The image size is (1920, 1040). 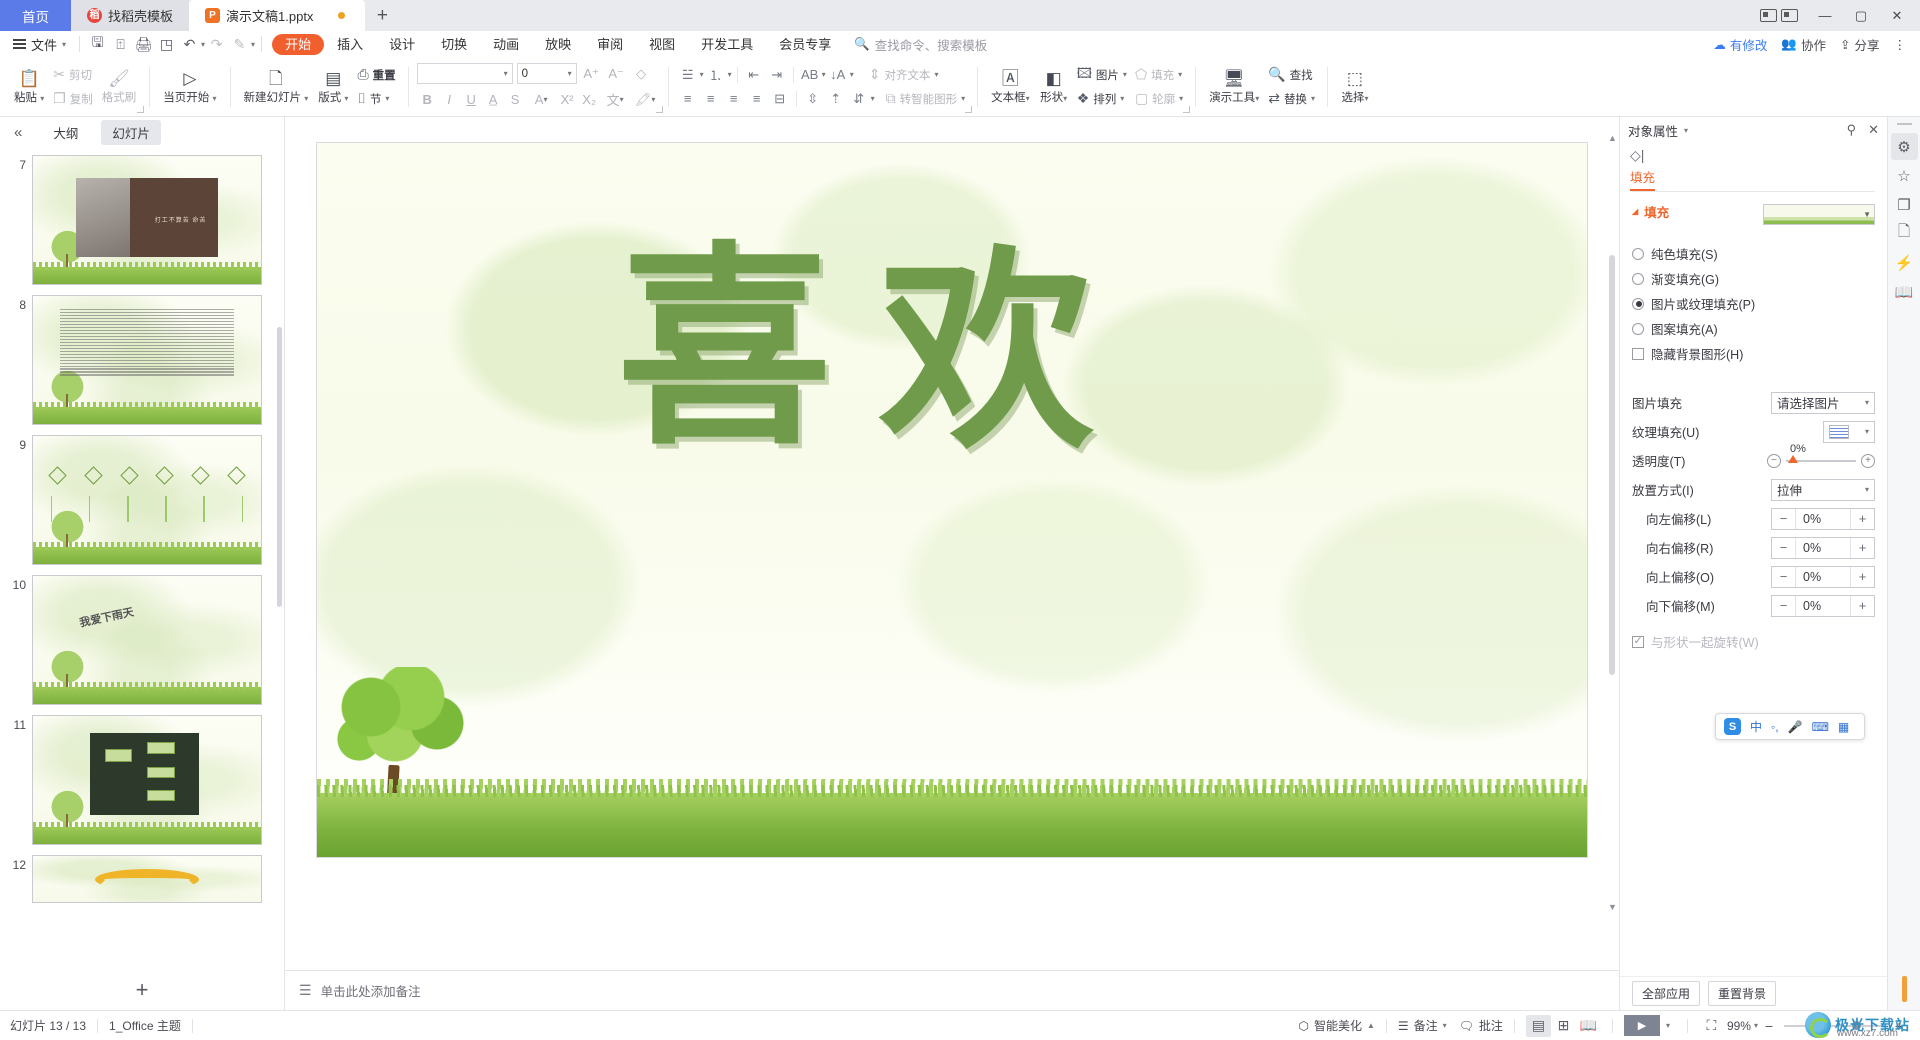 I want to click on notes-bar: ☰ 单击此处添加备注, so click(x=952, y=990).